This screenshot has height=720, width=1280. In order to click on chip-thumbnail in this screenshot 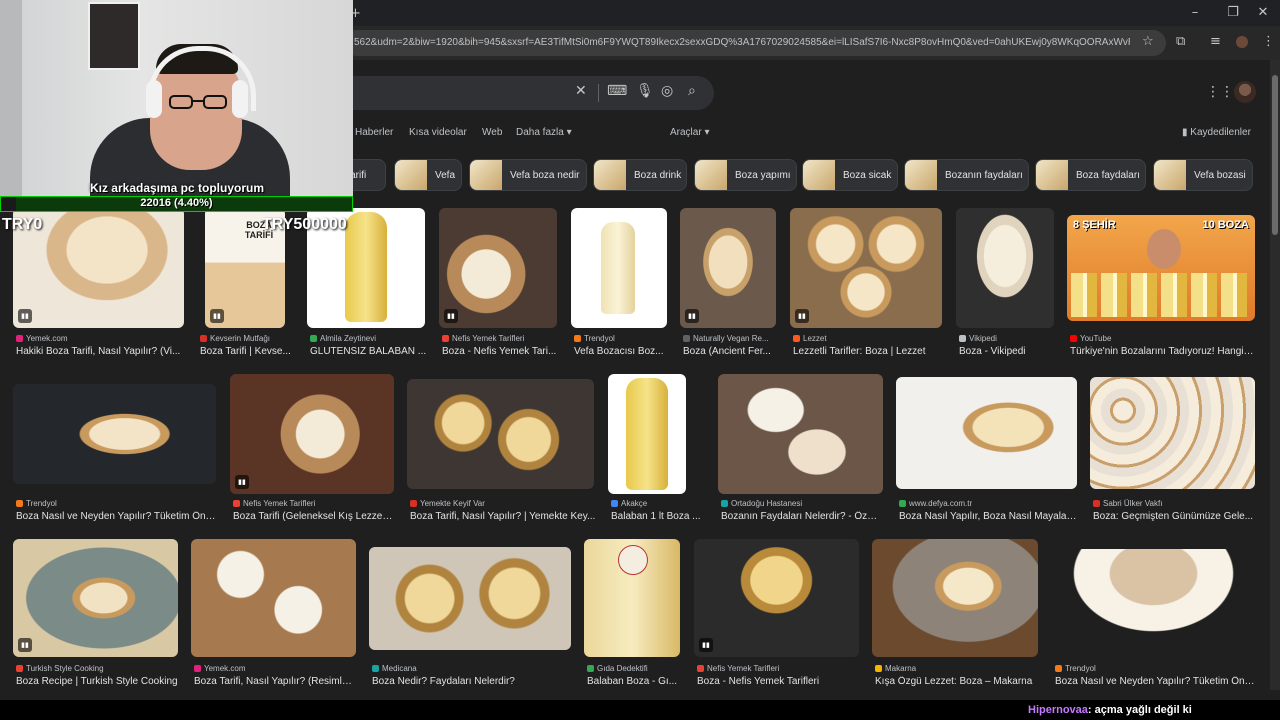, I will do `click(486, 175)`.